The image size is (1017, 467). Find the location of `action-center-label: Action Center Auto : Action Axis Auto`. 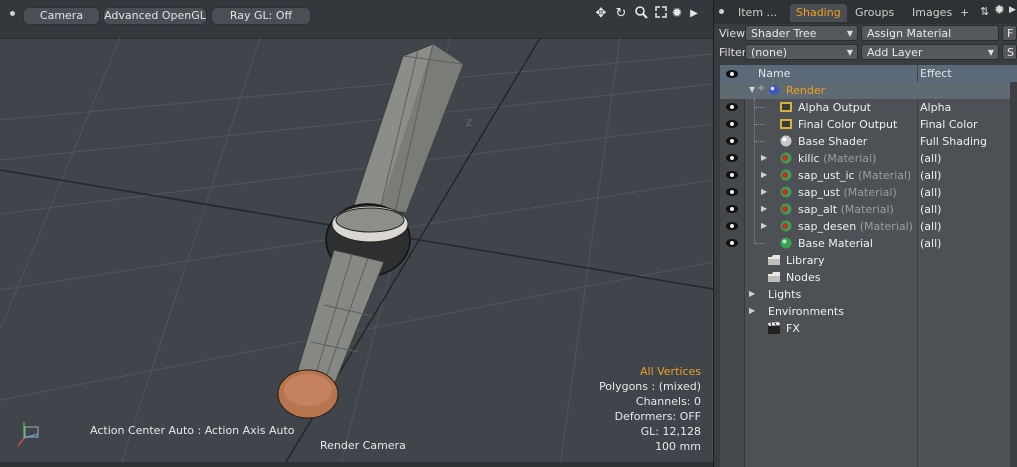

action-center-label: Action Center Auto : Action Axis Auto is located at coordinates (192, 430).